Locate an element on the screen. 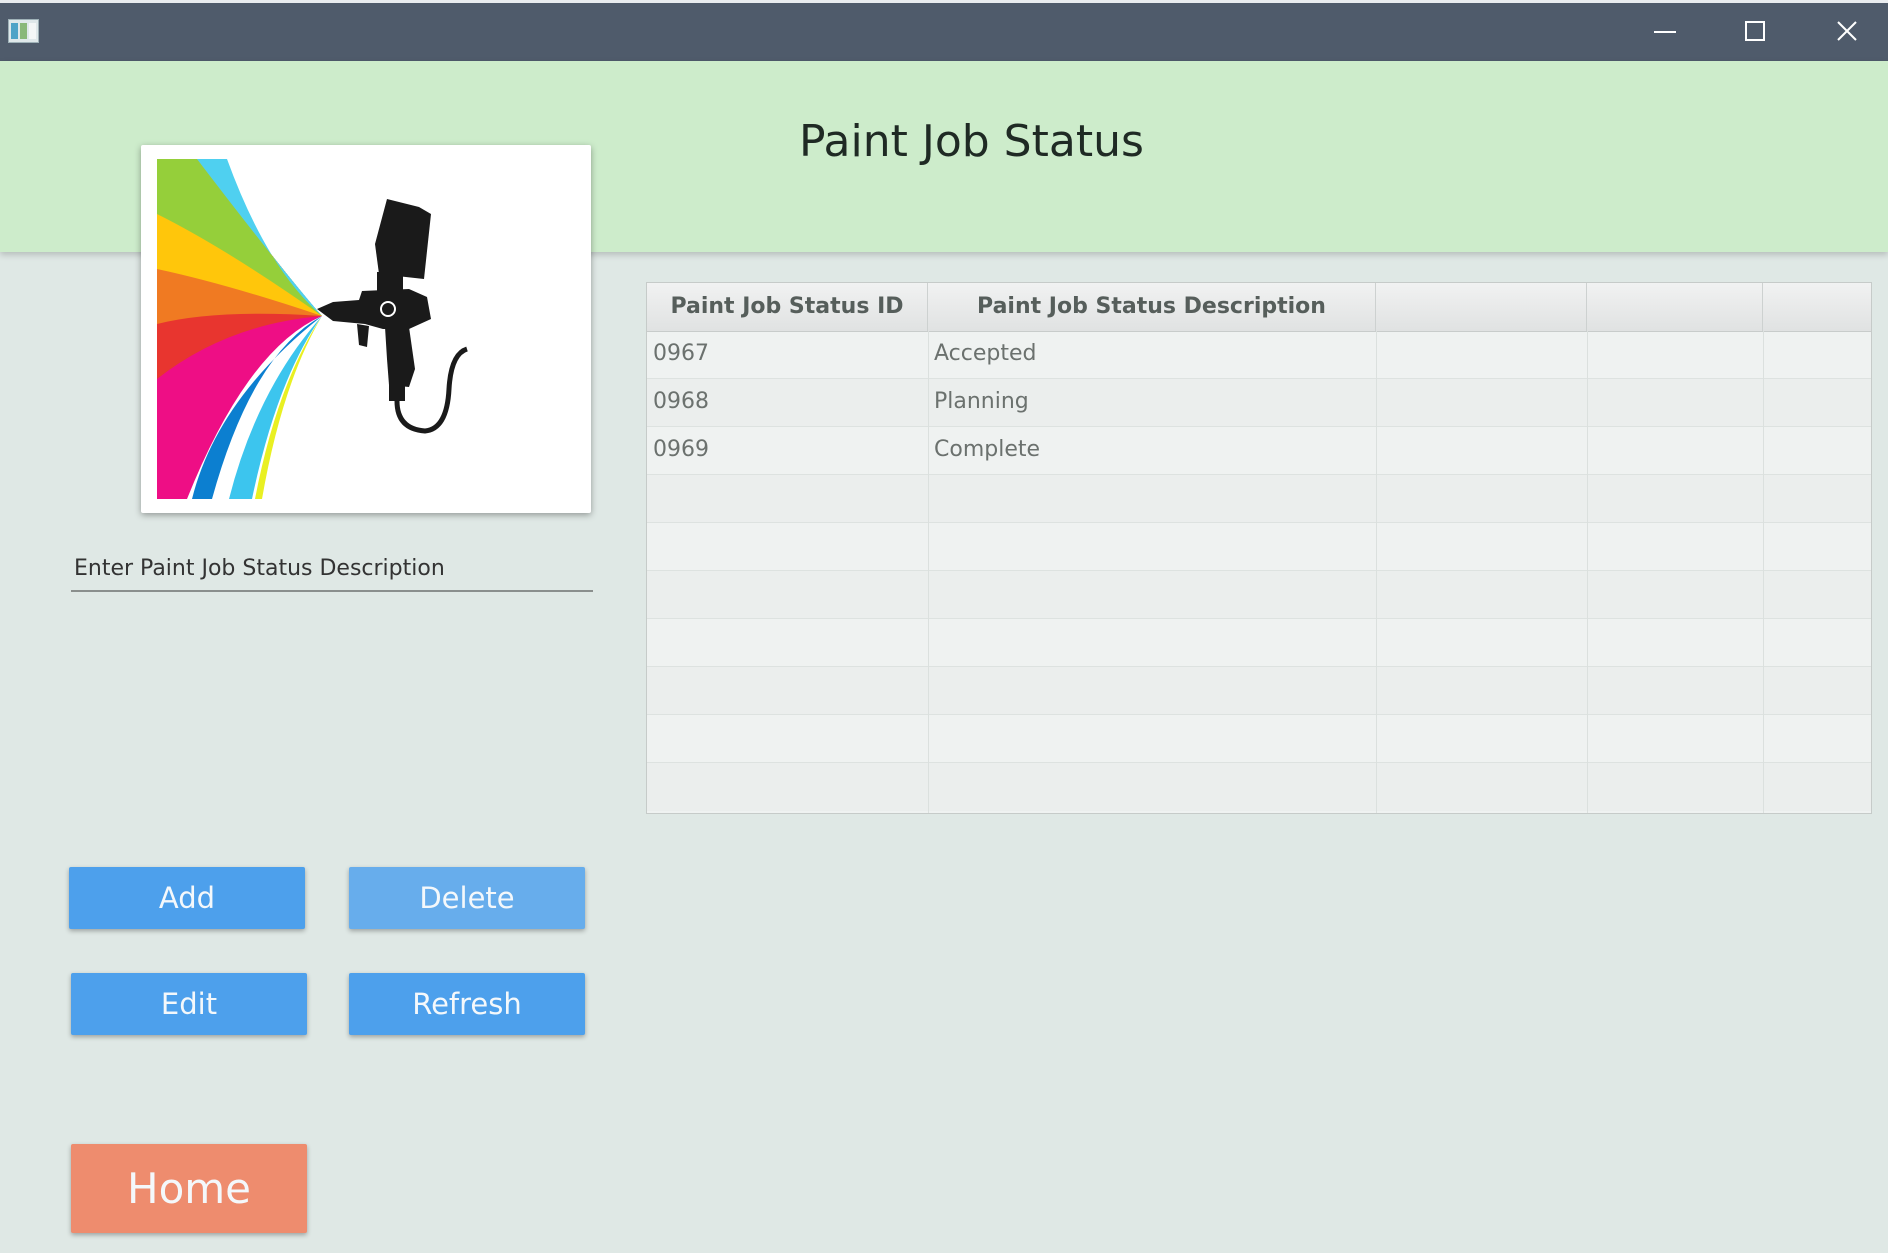 The width and height of the screenshot is (1888, 1253). maximize-icon is located at coordinates (1755, 30).